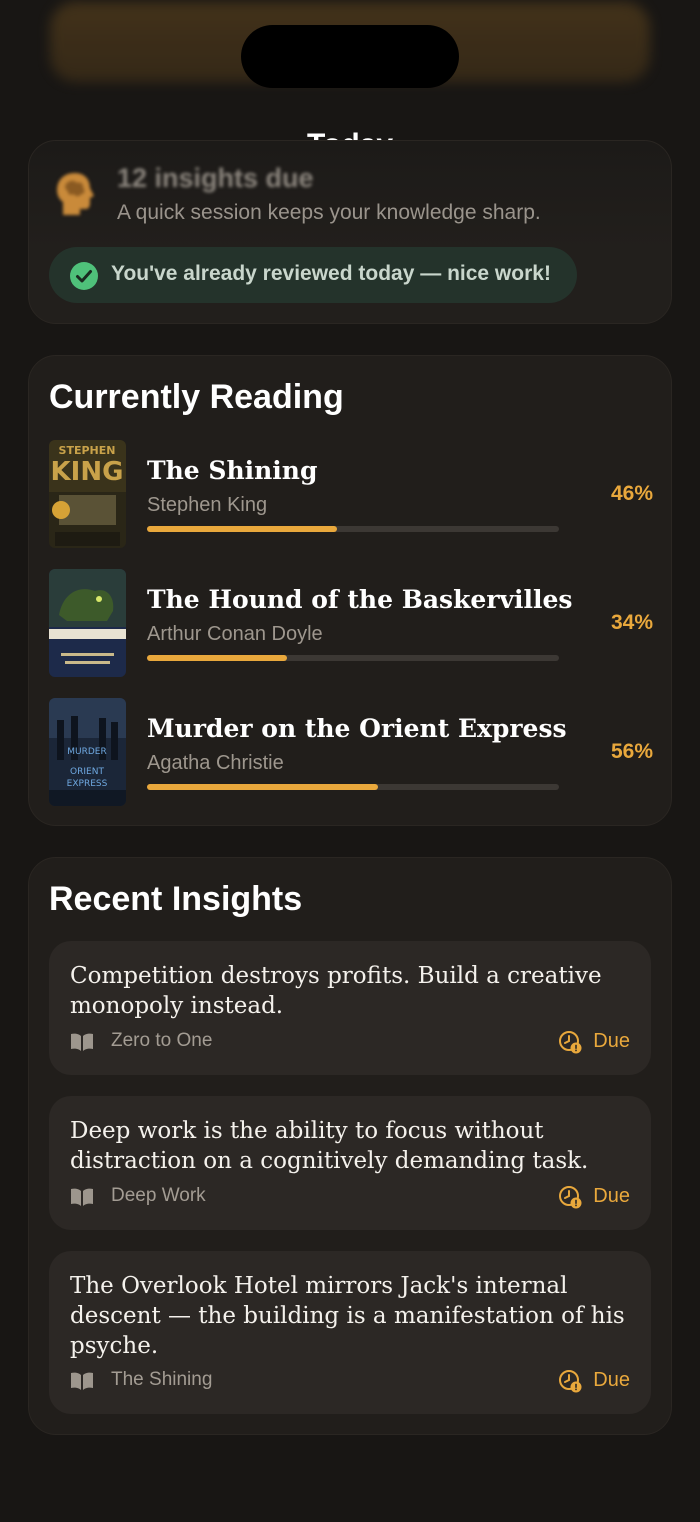 The height and width of the screenshot is (1522, 700). Describe the element at coordinates (215, 178) in the screenshot. I see `due-count: 12 insights due` at that location.